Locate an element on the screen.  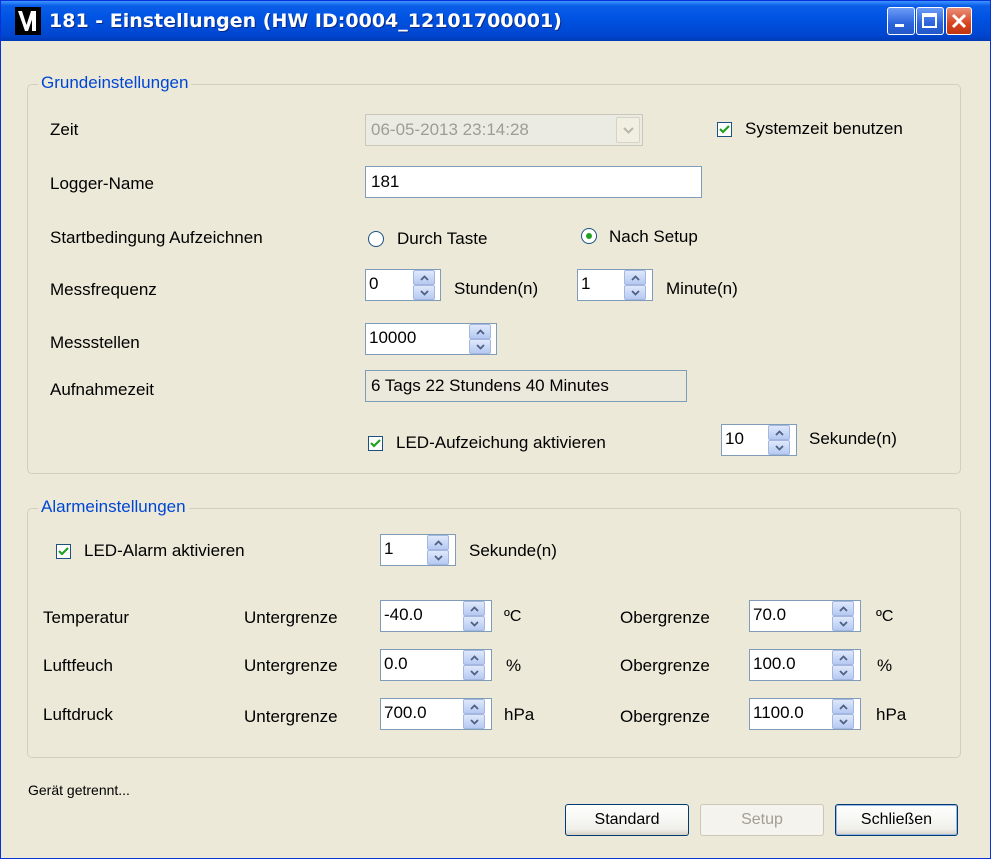
alarm-row-name: Luftdruck is located at coordinates (78, 714).